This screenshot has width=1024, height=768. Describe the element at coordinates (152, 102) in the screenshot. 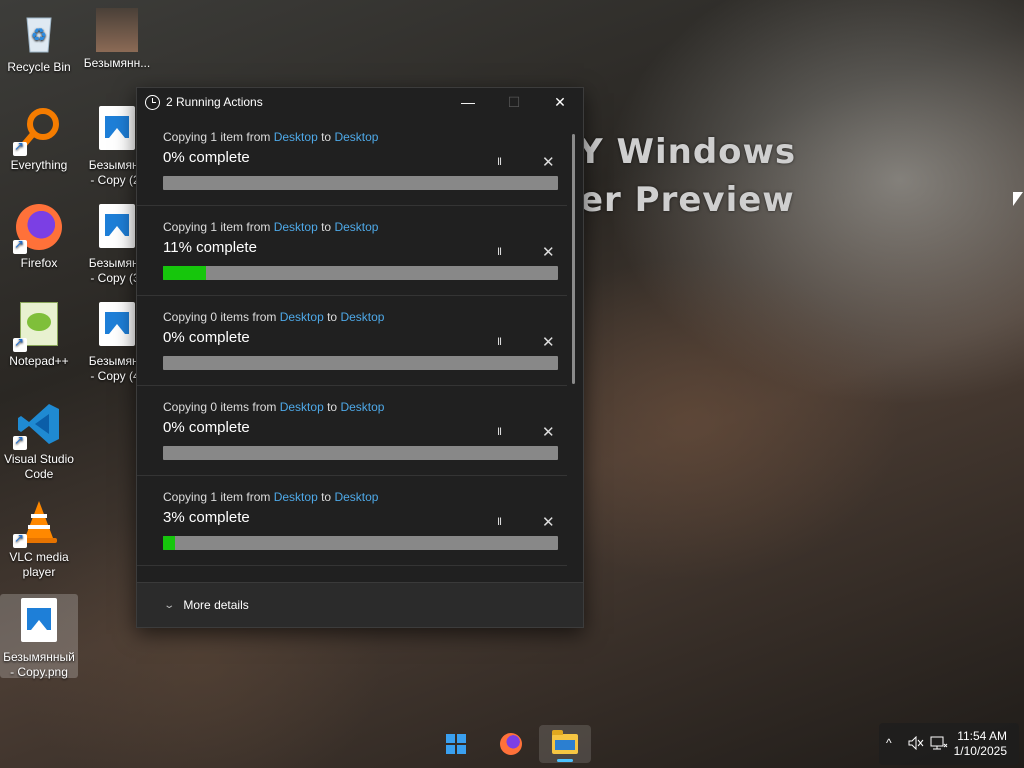

I see `clock-icon` at that location.